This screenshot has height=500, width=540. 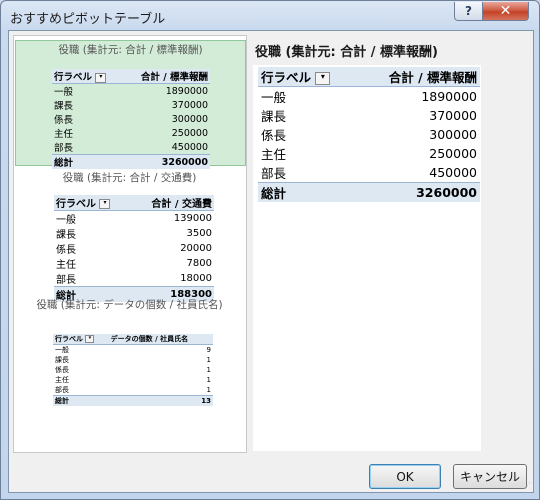 I want to click on help-icon: ?, so click(x=468, y=11).